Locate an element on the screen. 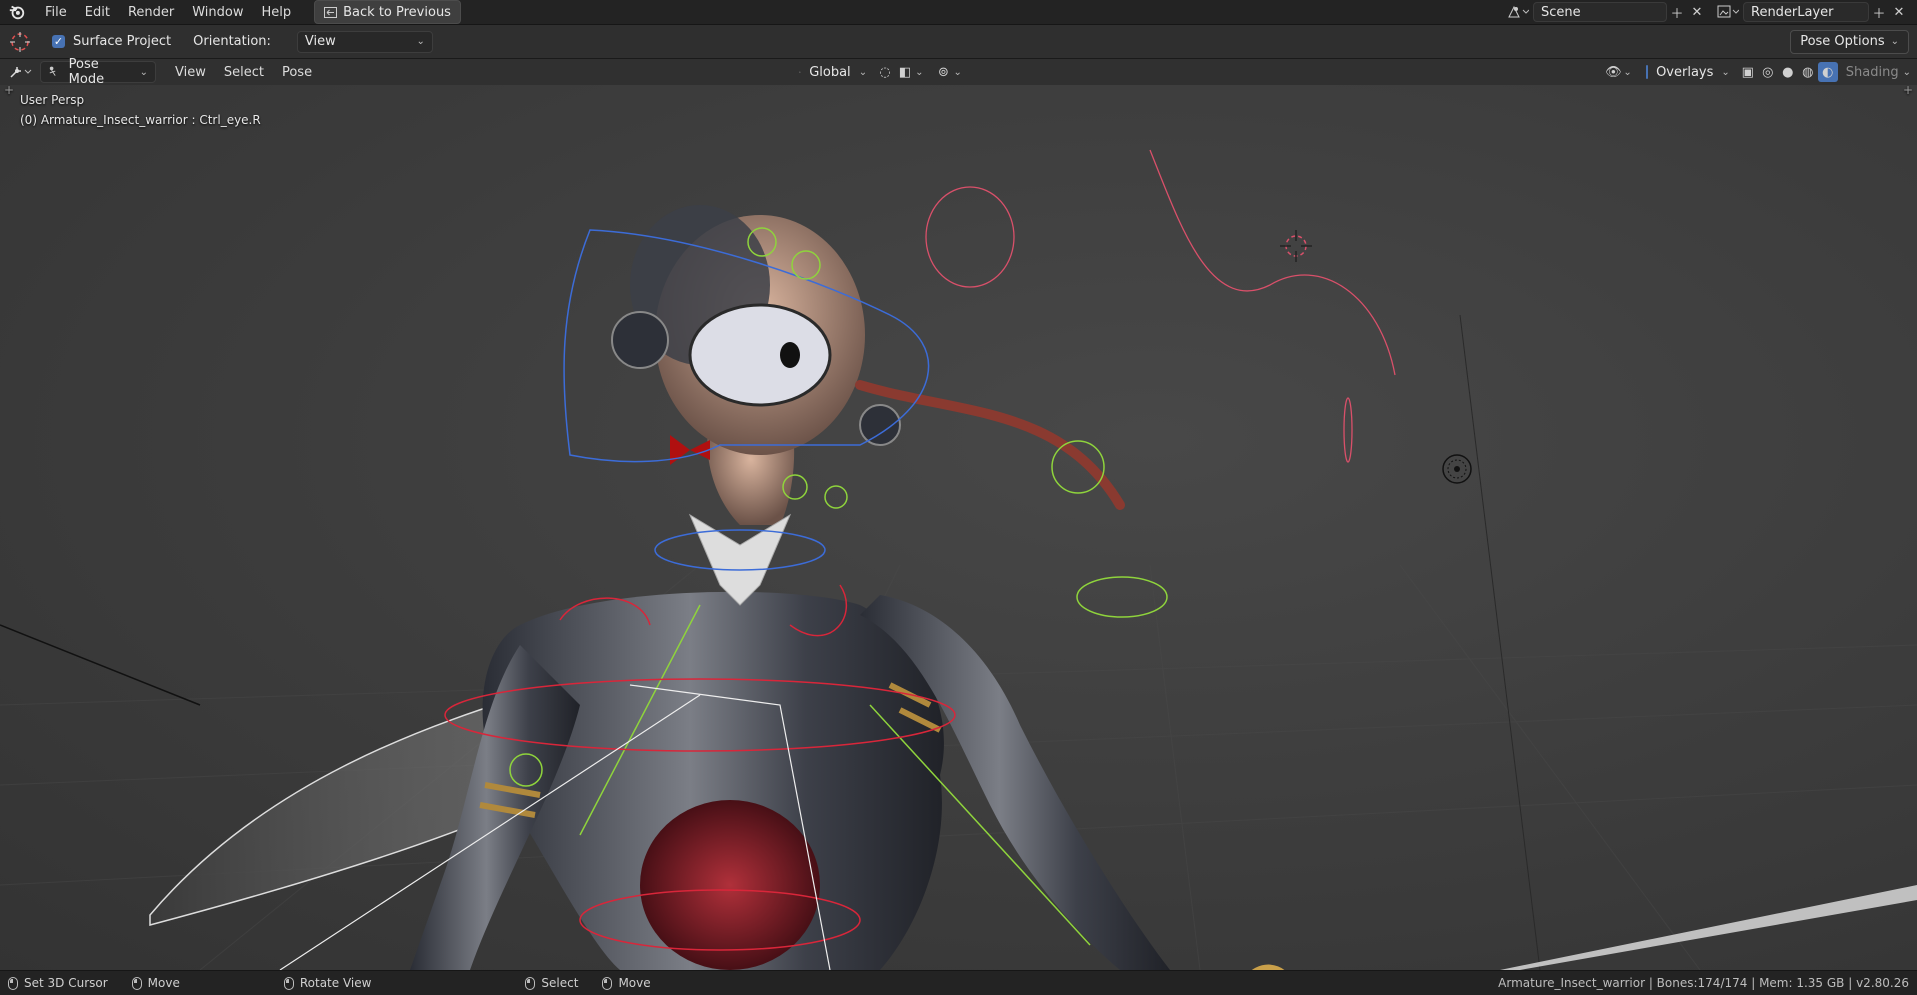 This screenshot has width=1917, height=995. light-line is located at coordinates (1500, 642).